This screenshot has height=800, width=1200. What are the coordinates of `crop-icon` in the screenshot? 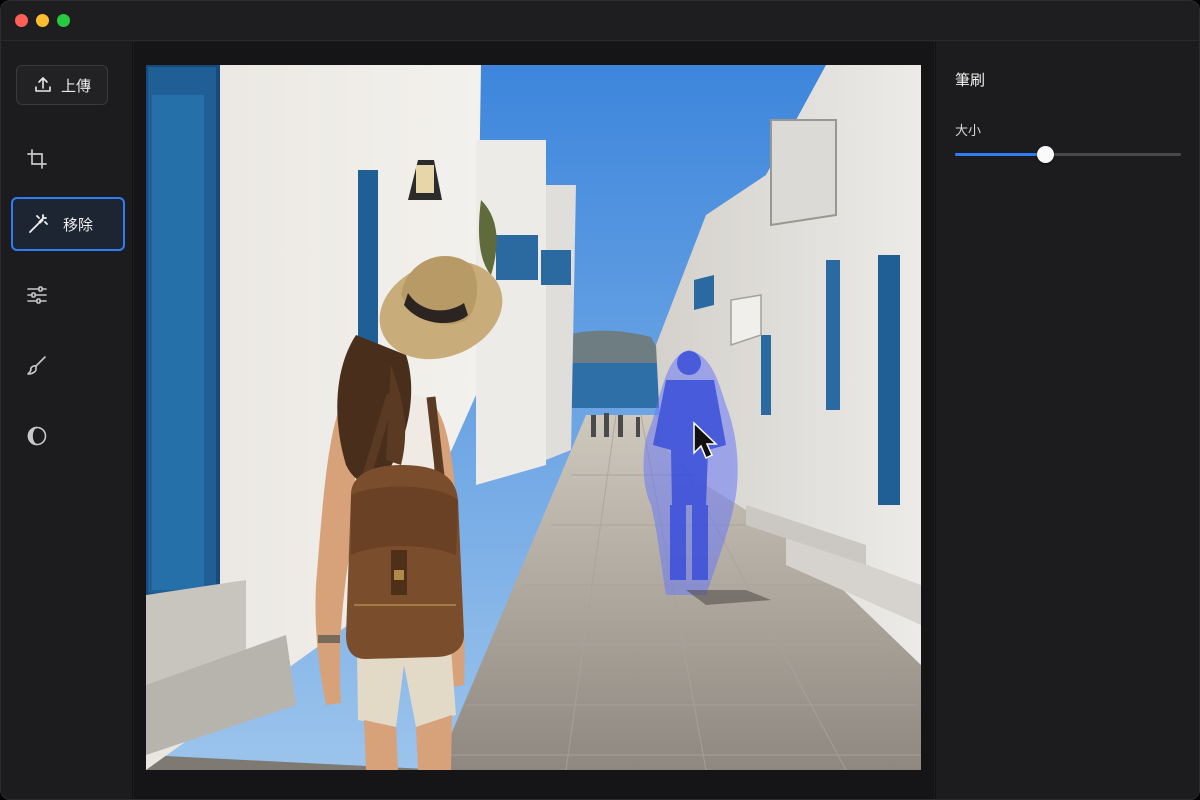 It's located at (37, 159).